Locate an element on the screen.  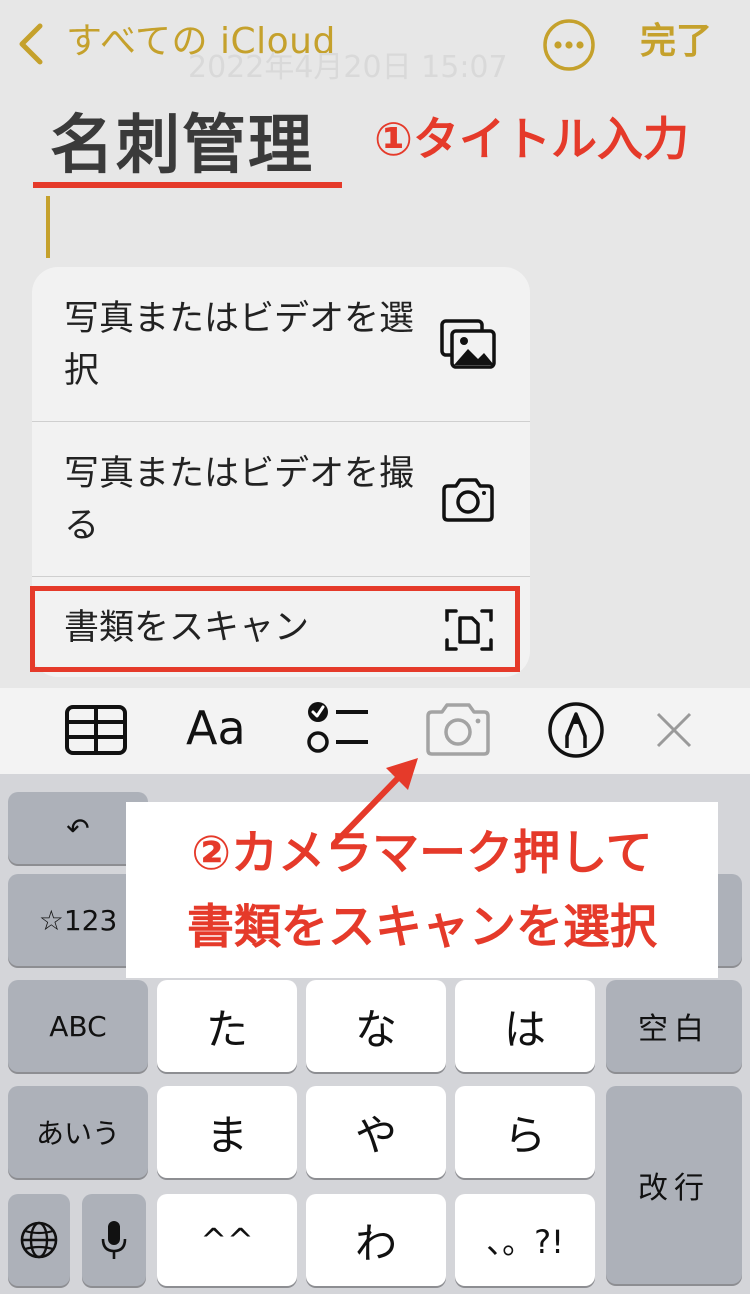
note-date: 2022年4月20日 15:07 is located at coordinates (348, 67).